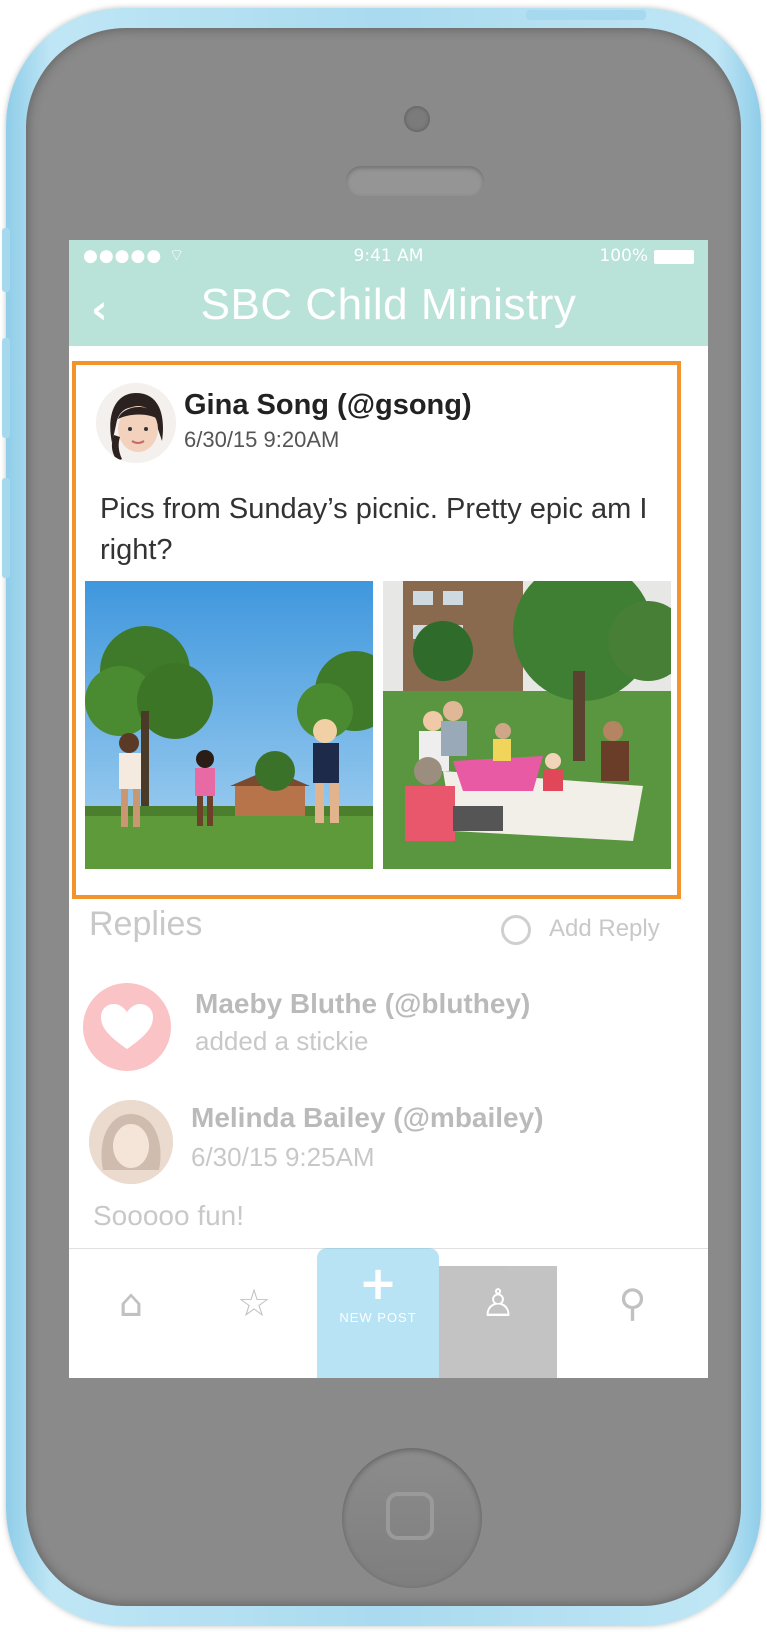 This screenshot has width=767, height=1632. What do you see at coordinates (6, 388) in the screenshot?
I see `volume-up-button` at bounding box center [6, 388].